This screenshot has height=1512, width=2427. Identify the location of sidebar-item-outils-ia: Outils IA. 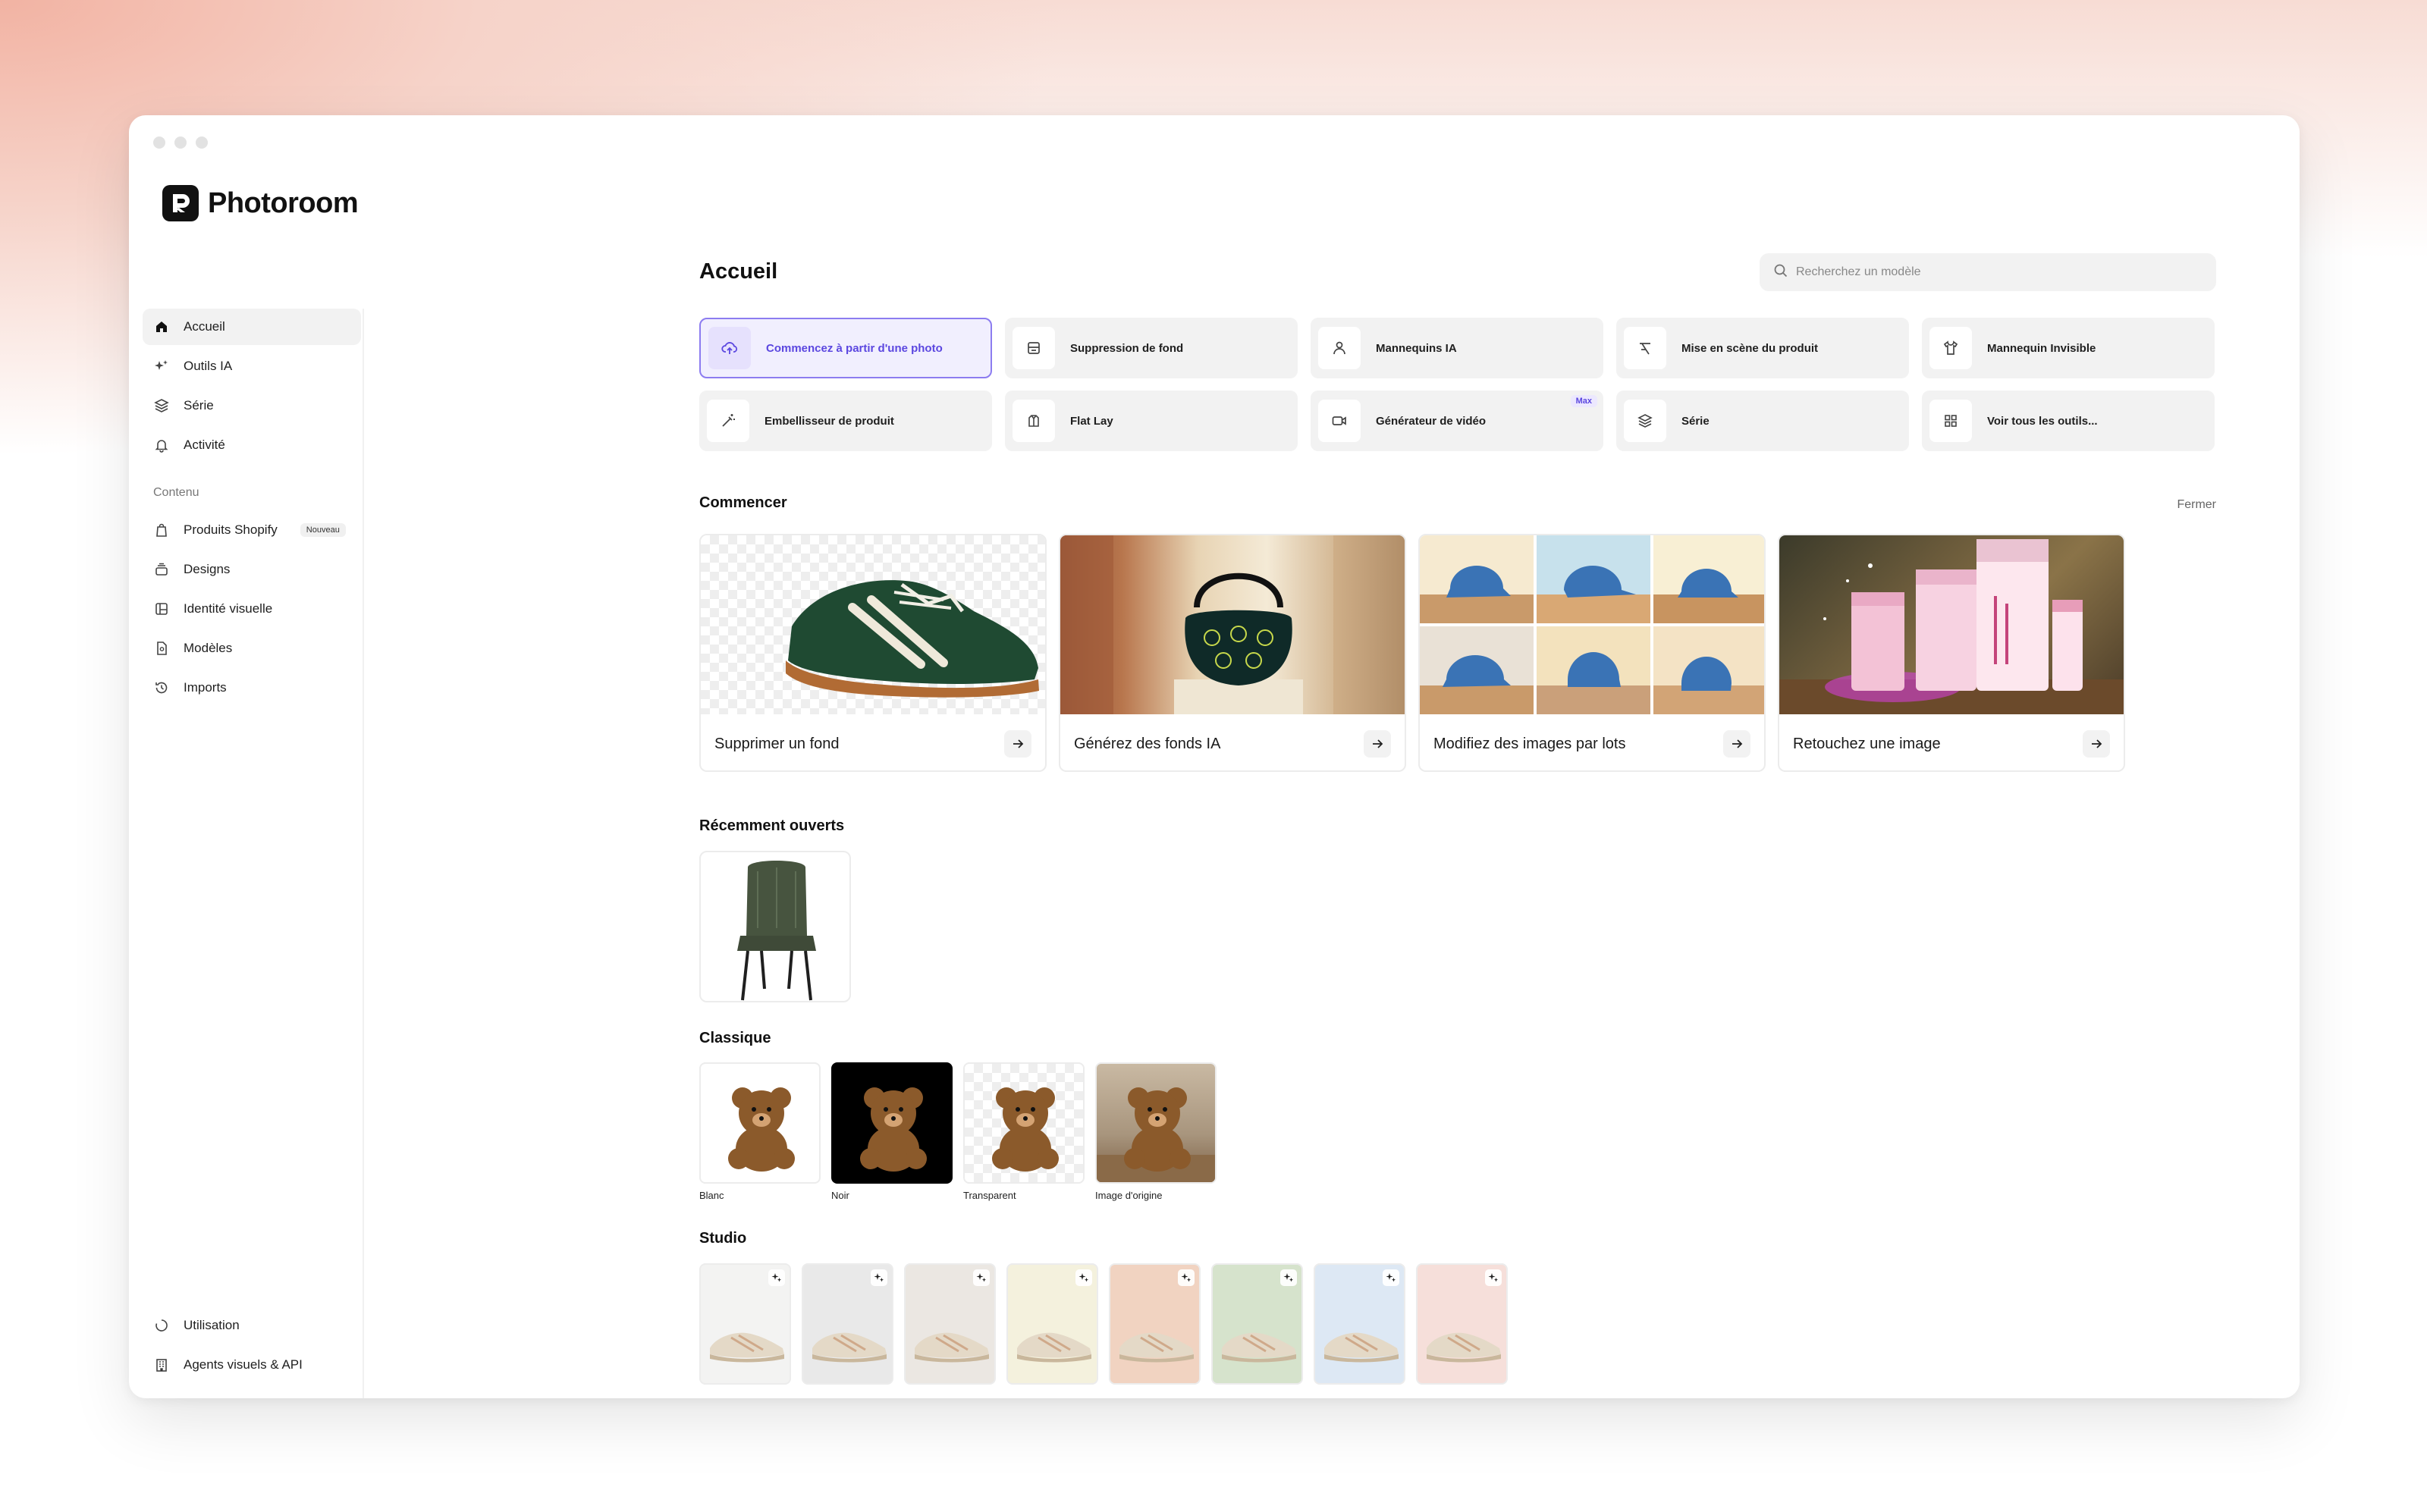
(252, 366).